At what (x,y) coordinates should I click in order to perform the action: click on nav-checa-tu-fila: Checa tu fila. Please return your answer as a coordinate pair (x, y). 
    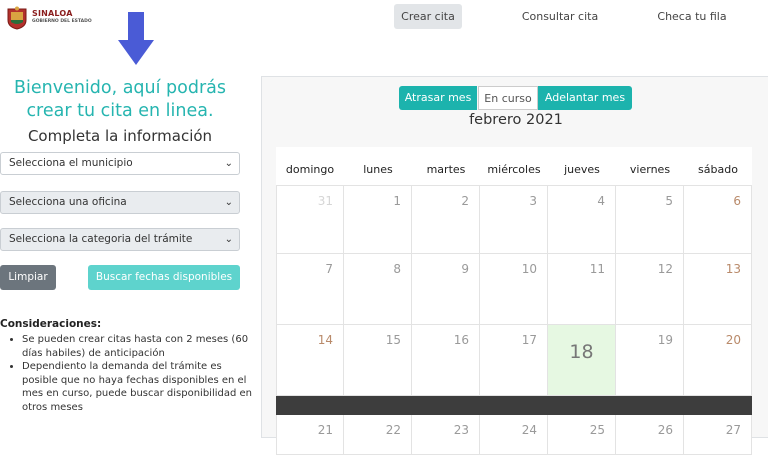
    Looking at the image, I should click on (692, 16).